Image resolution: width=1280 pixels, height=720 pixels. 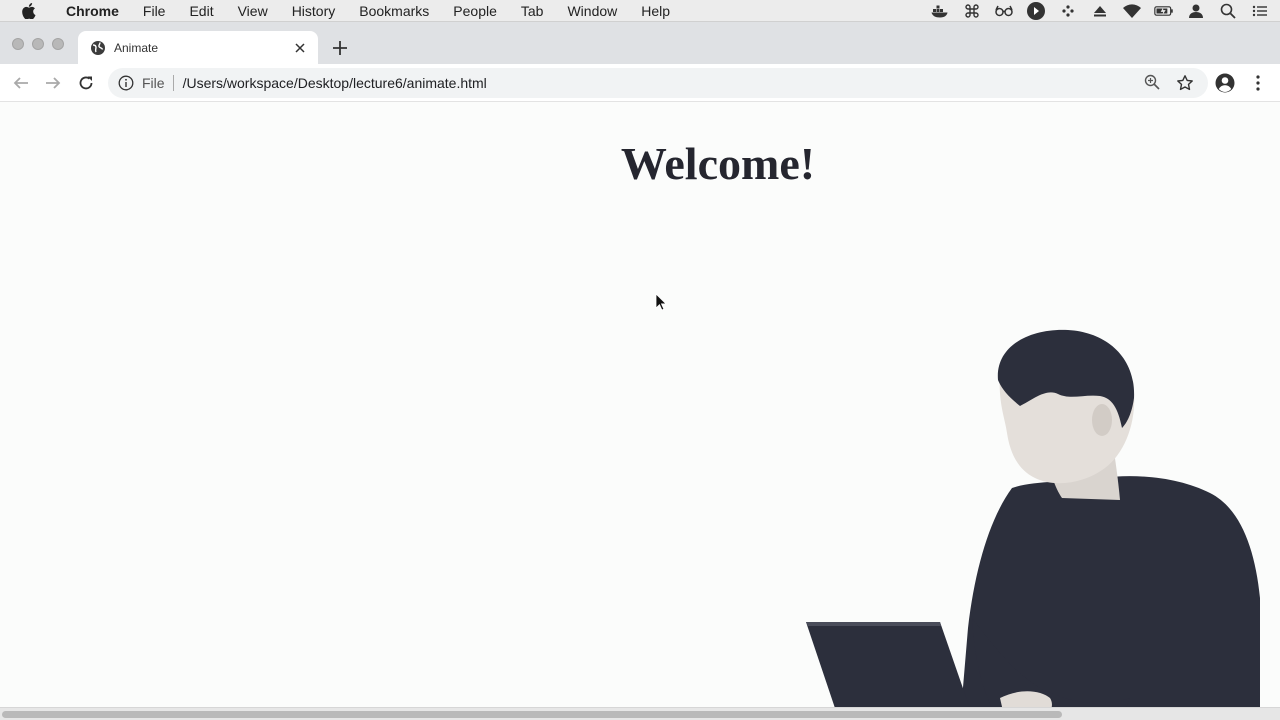 I want to click on battery-icon, so click(x=1164, y=11).